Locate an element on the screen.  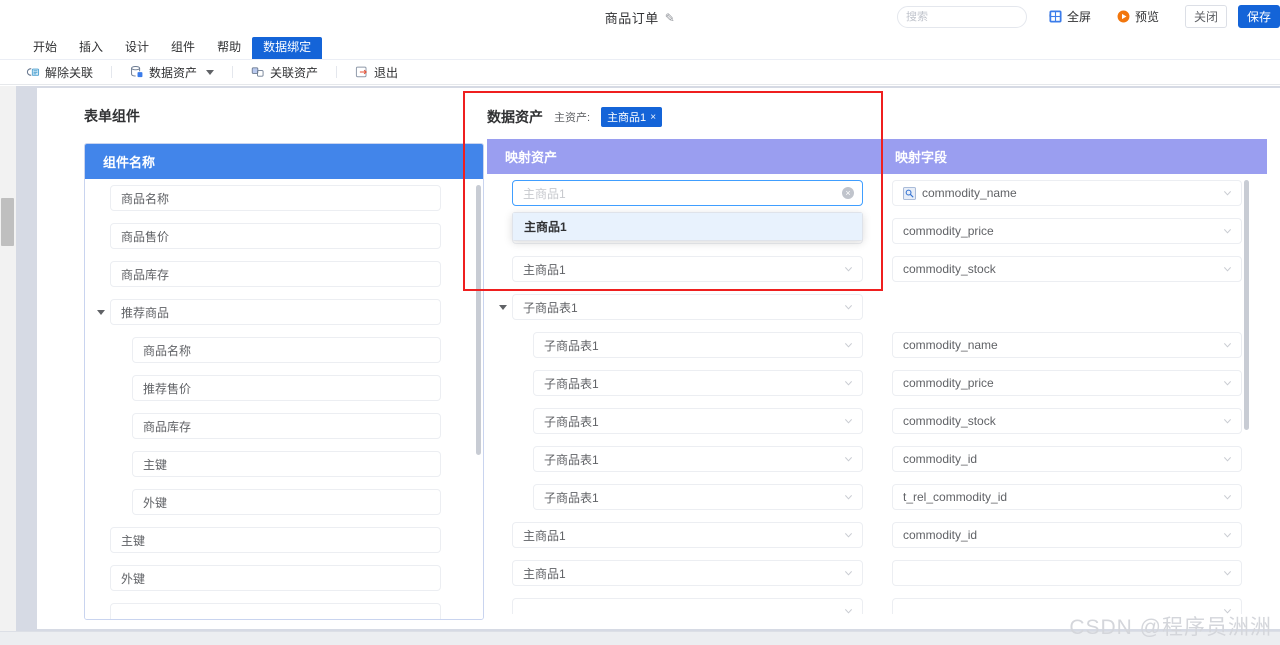
database-icon is located at coordinates (137, 72).